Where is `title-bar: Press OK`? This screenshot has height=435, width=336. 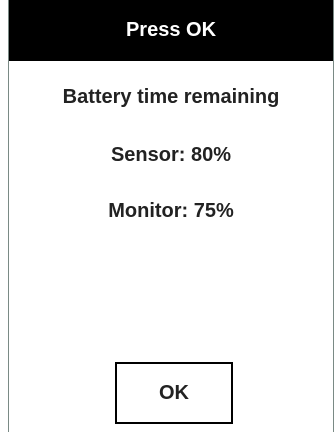 title-bar: Press OK is located at coordinates (171, 30).